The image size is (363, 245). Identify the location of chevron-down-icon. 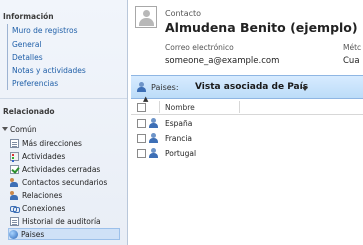
(305, 89).